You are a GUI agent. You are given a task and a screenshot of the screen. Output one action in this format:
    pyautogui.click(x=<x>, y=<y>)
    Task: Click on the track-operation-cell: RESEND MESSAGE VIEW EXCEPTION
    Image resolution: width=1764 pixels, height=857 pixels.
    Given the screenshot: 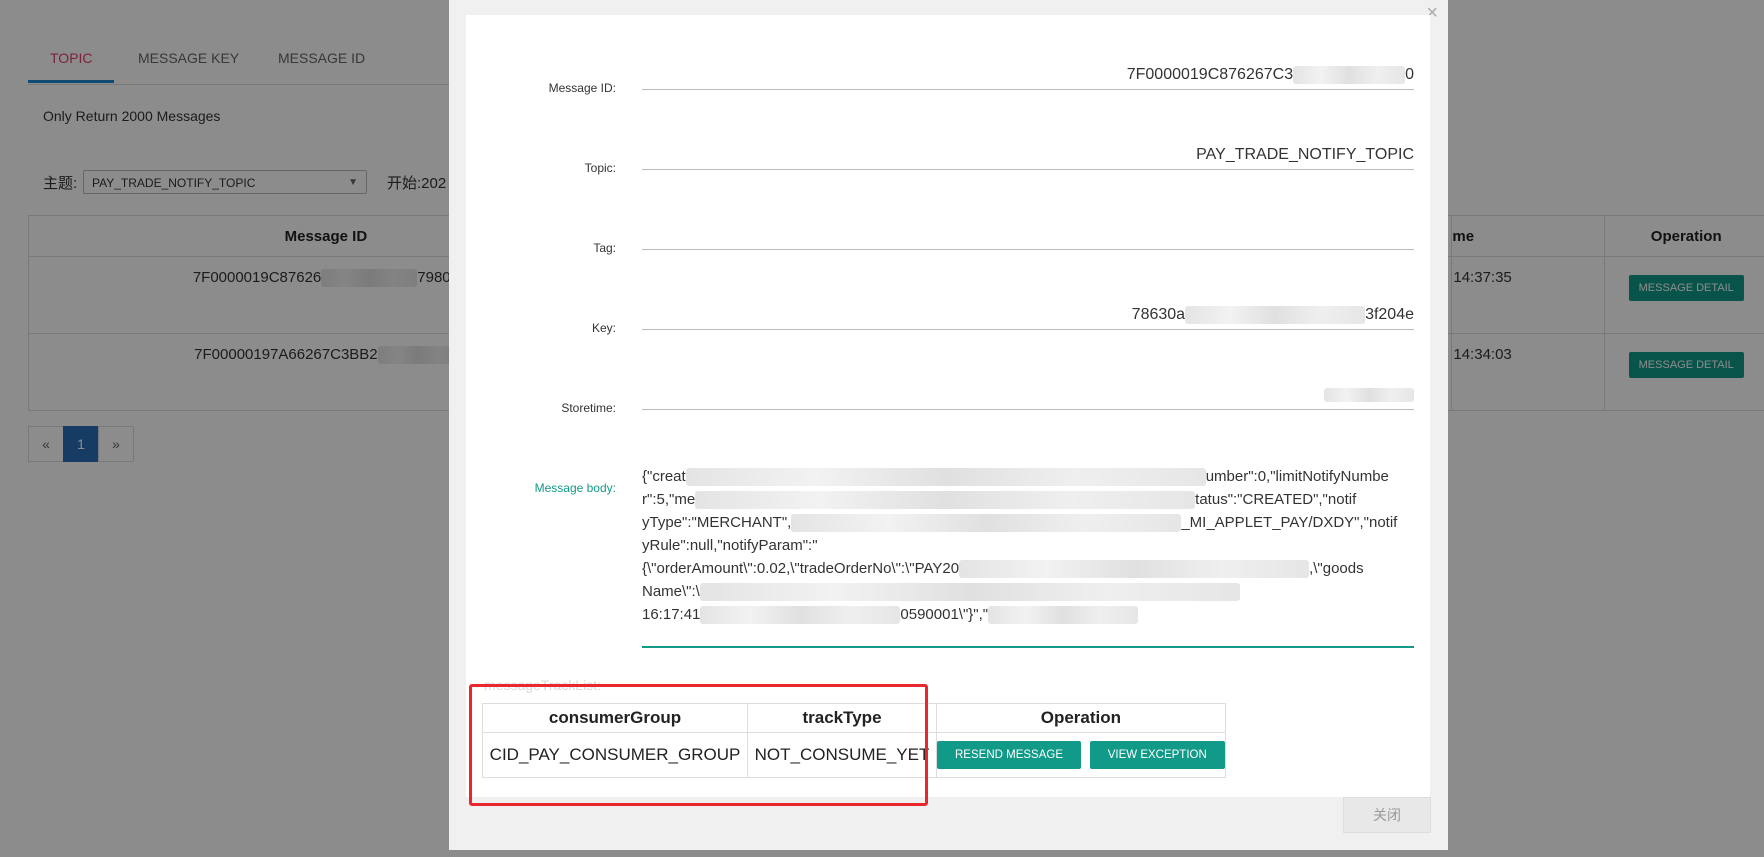 What is the action you would take?
    pyautogui.click(x=1081, y=755)
    